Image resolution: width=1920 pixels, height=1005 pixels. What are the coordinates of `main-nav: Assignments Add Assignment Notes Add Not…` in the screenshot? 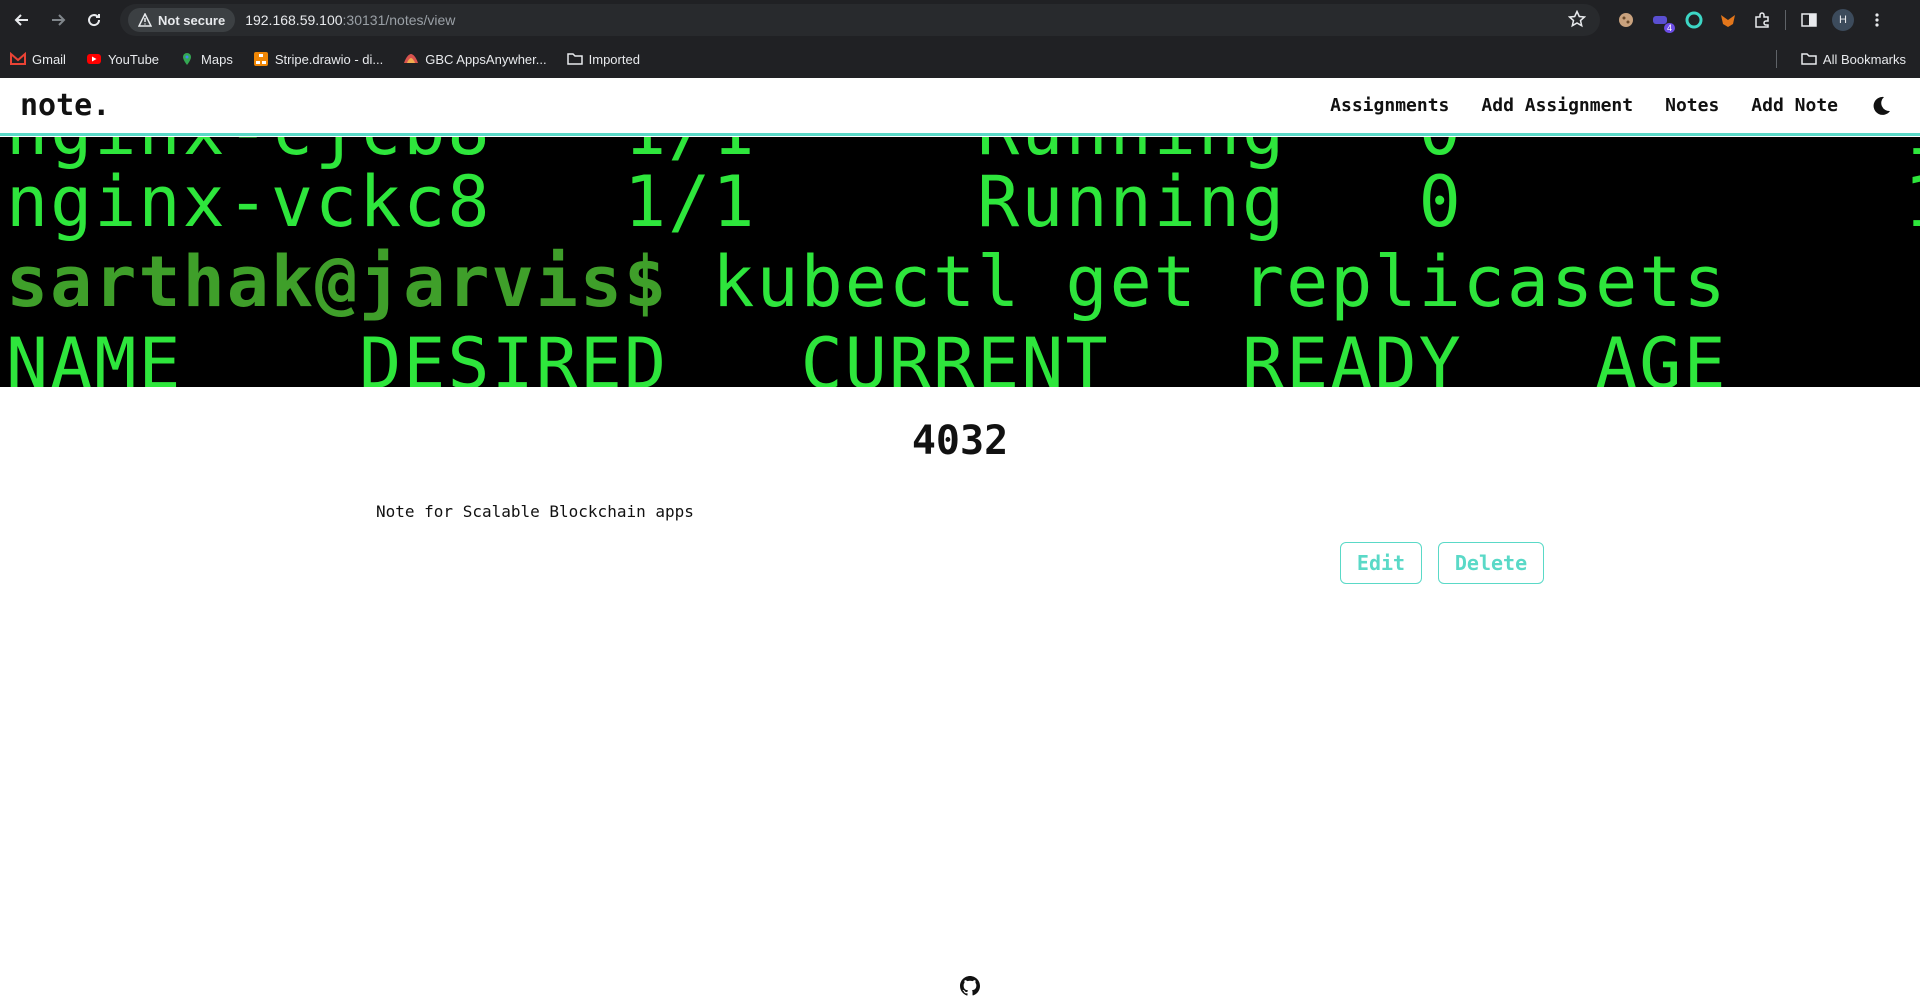 It's located at (1609, 105).